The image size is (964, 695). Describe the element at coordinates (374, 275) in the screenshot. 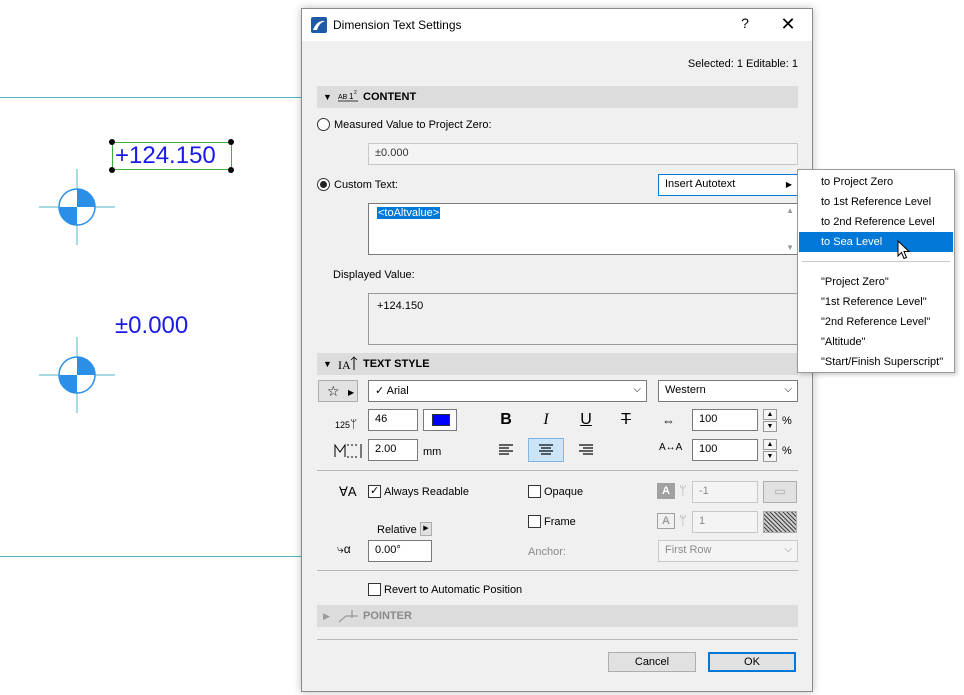

I see `displayed-value-label: Displayed Value:` at that location.